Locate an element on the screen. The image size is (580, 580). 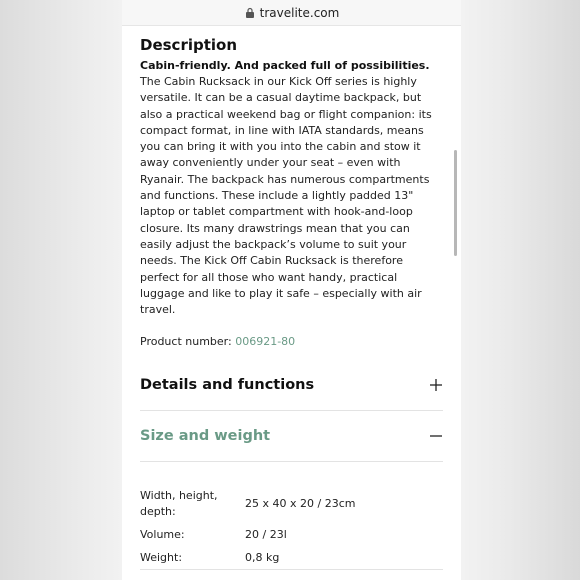
description-heading: Description is located at coordinates (189, 45).